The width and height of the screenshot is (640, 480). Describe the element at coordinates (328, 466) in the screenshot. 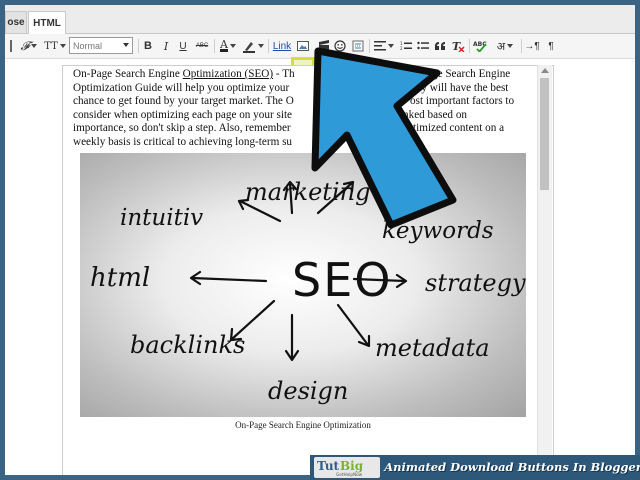

I see `svg-text: Tut` at that location.